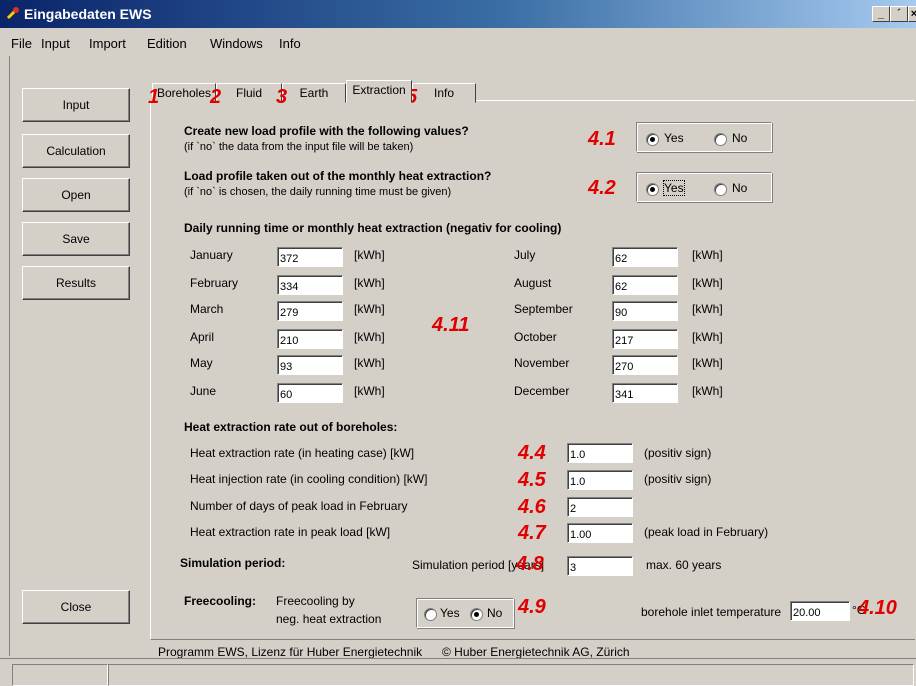 The width and height of the screenshot is (916, 686). What do you see at coordinates (310, 257) in the screenshot?
I see `january-input: 372` at bounding box center [310, 257].